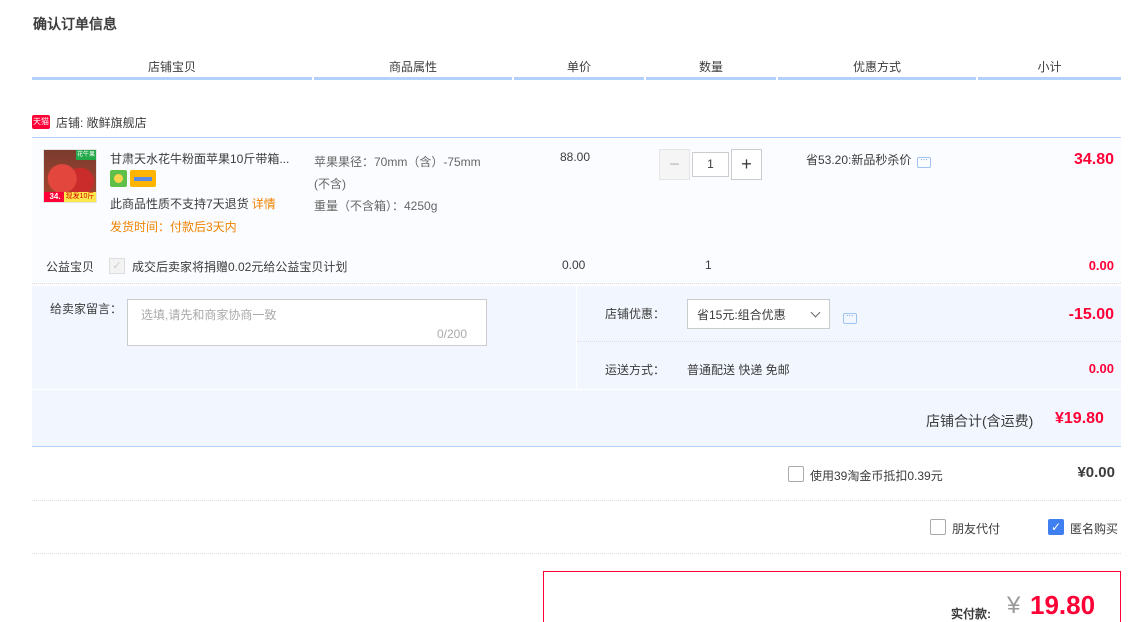 This screenshot has width=1147, height=622. I want to click on friend-pay-label: 朋友代付, so click(976, 528).